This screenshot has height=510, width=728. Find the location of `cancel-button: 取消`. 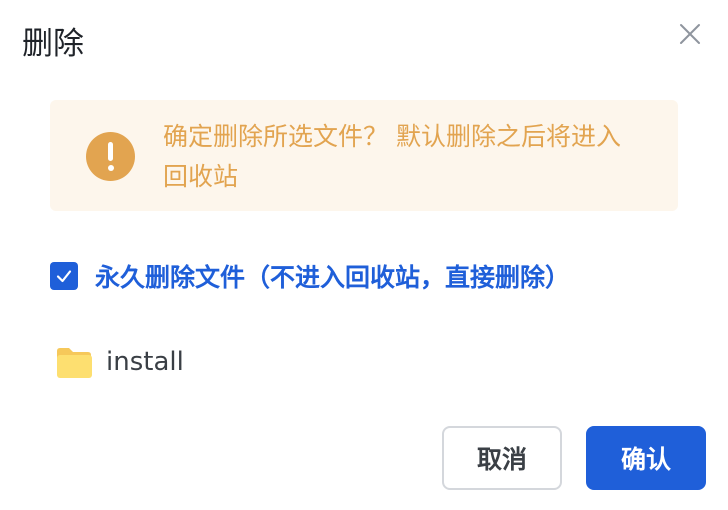

cancel-button: 取消 is located at coordinates (502, 458).